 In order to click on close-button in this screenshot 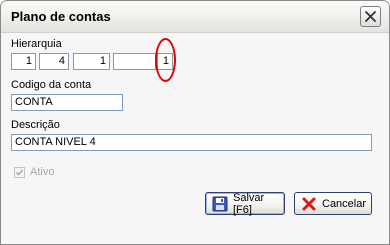, I will do `click(370, 16)`.